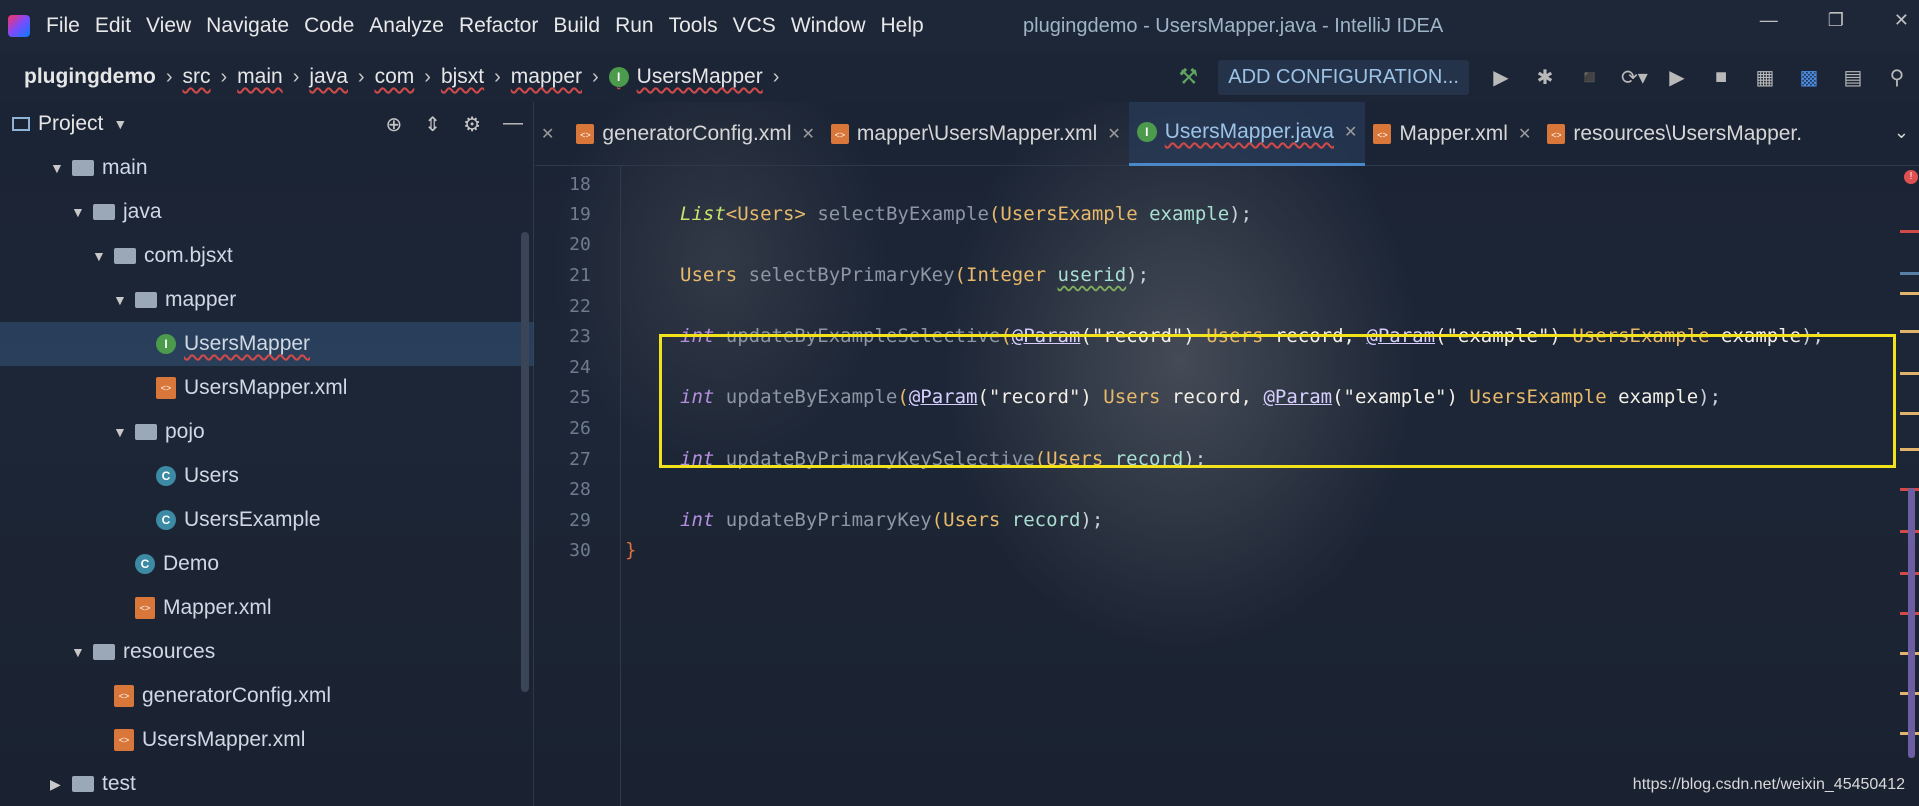 The height and width of the screenshot is (806, 1919). I want to click on menu-refactor: Refactor, so click(498, 26).